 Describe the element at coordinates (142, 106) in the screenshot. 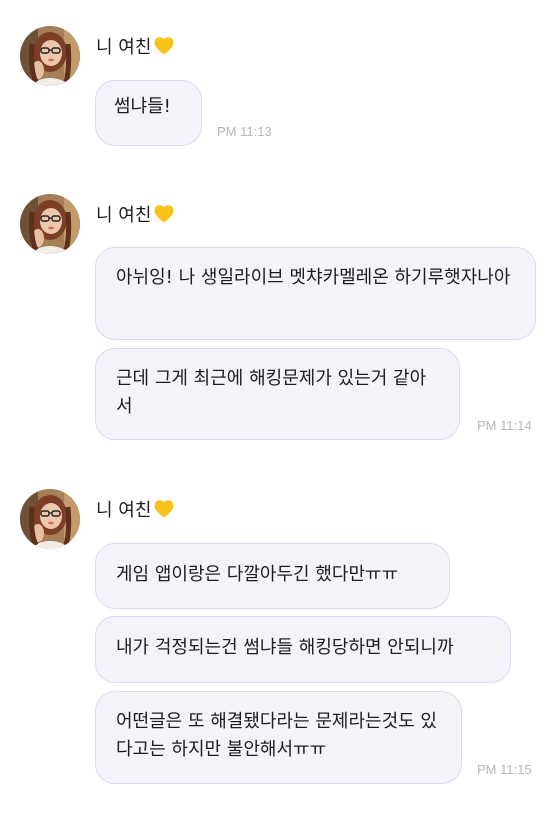

I see `message-text: 썸냐들!` at that location.